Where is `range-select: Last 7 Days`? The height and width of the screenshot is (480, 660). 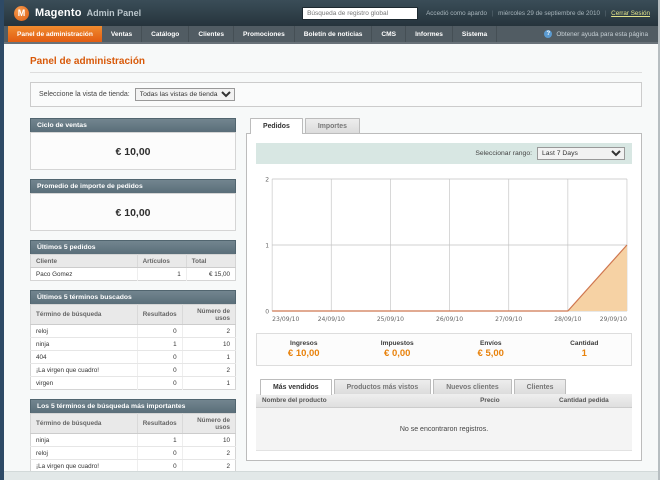
range-select: Last 7 Days is located at coordinates (581, 153).